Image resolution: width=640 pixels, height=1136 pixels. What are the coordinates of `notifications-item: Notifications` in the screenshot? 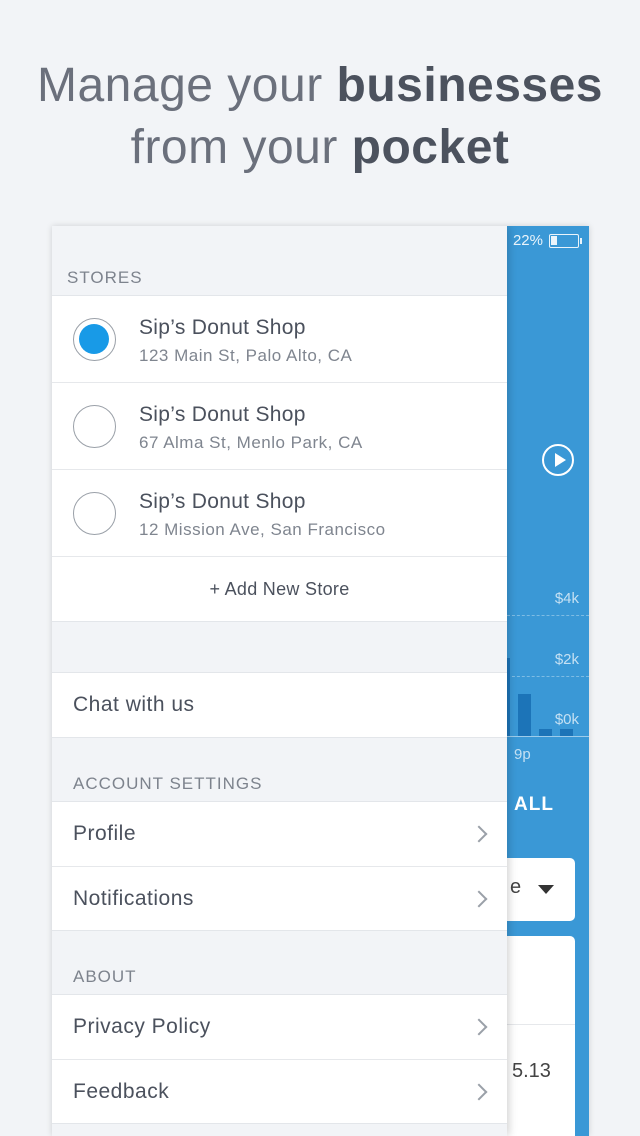 It's located at (279, 898).